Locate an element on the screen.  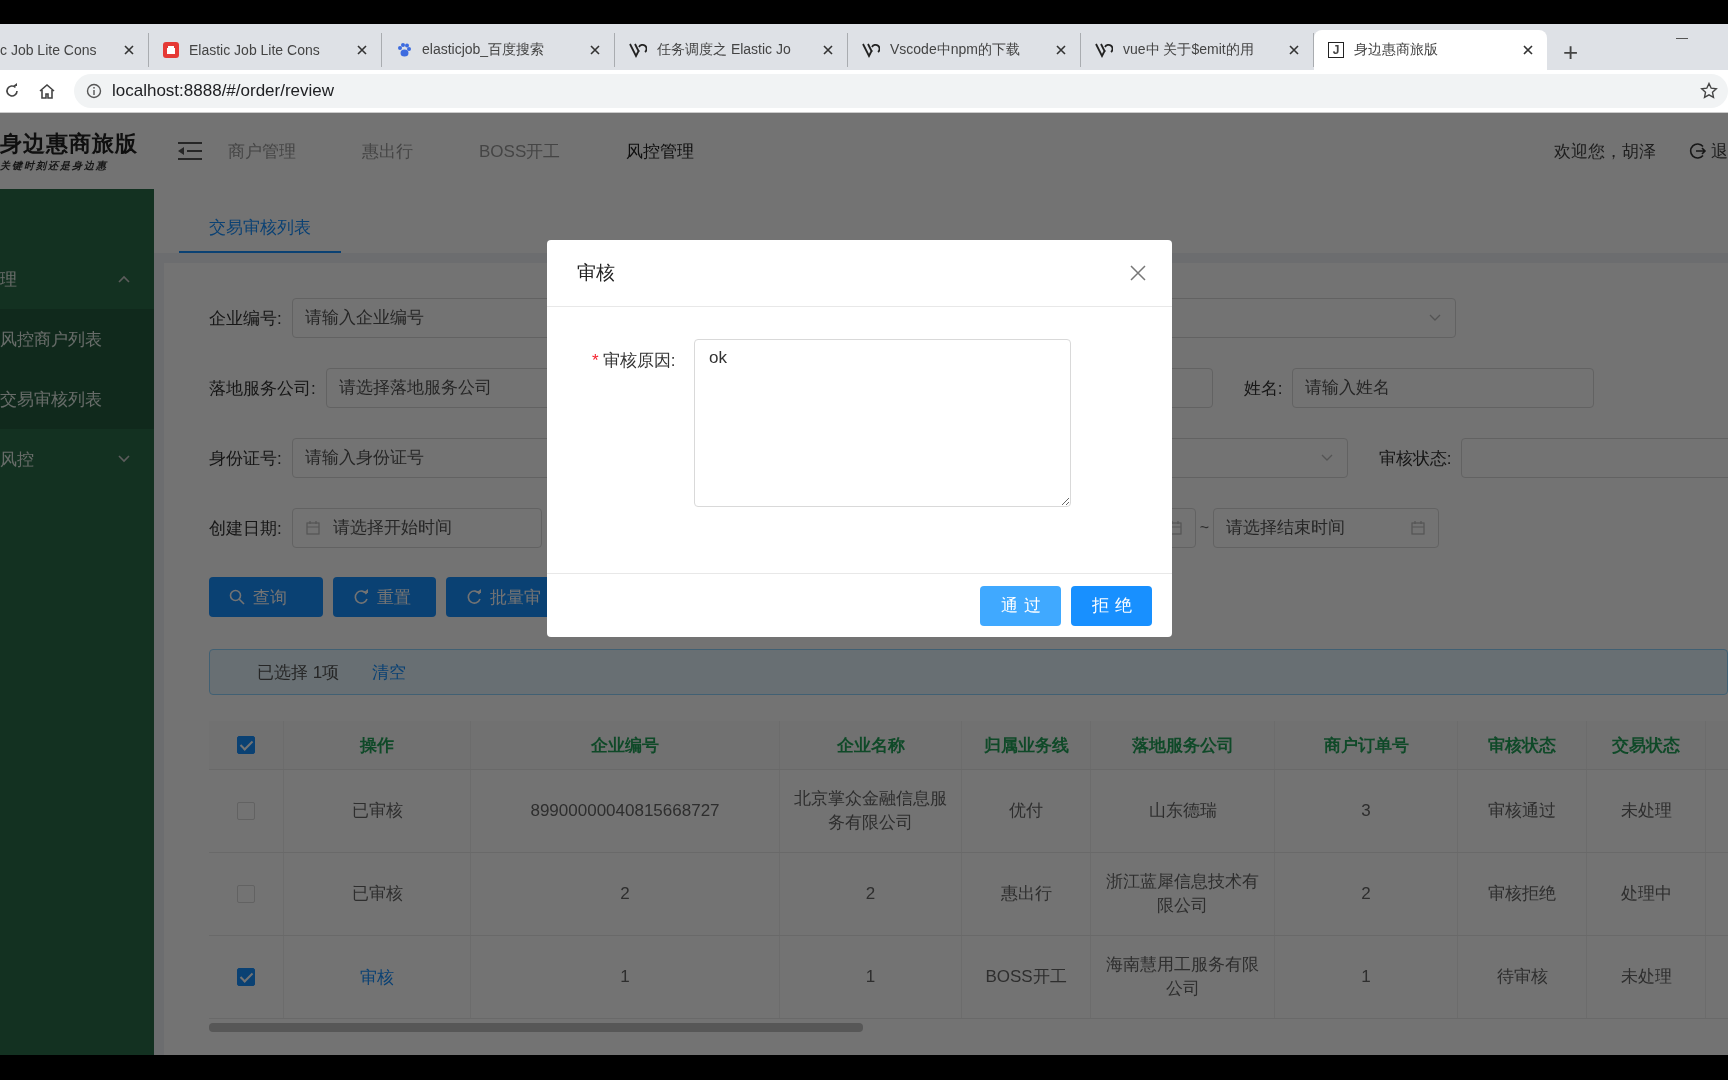
info-icon is located at coordinates (94, 91).